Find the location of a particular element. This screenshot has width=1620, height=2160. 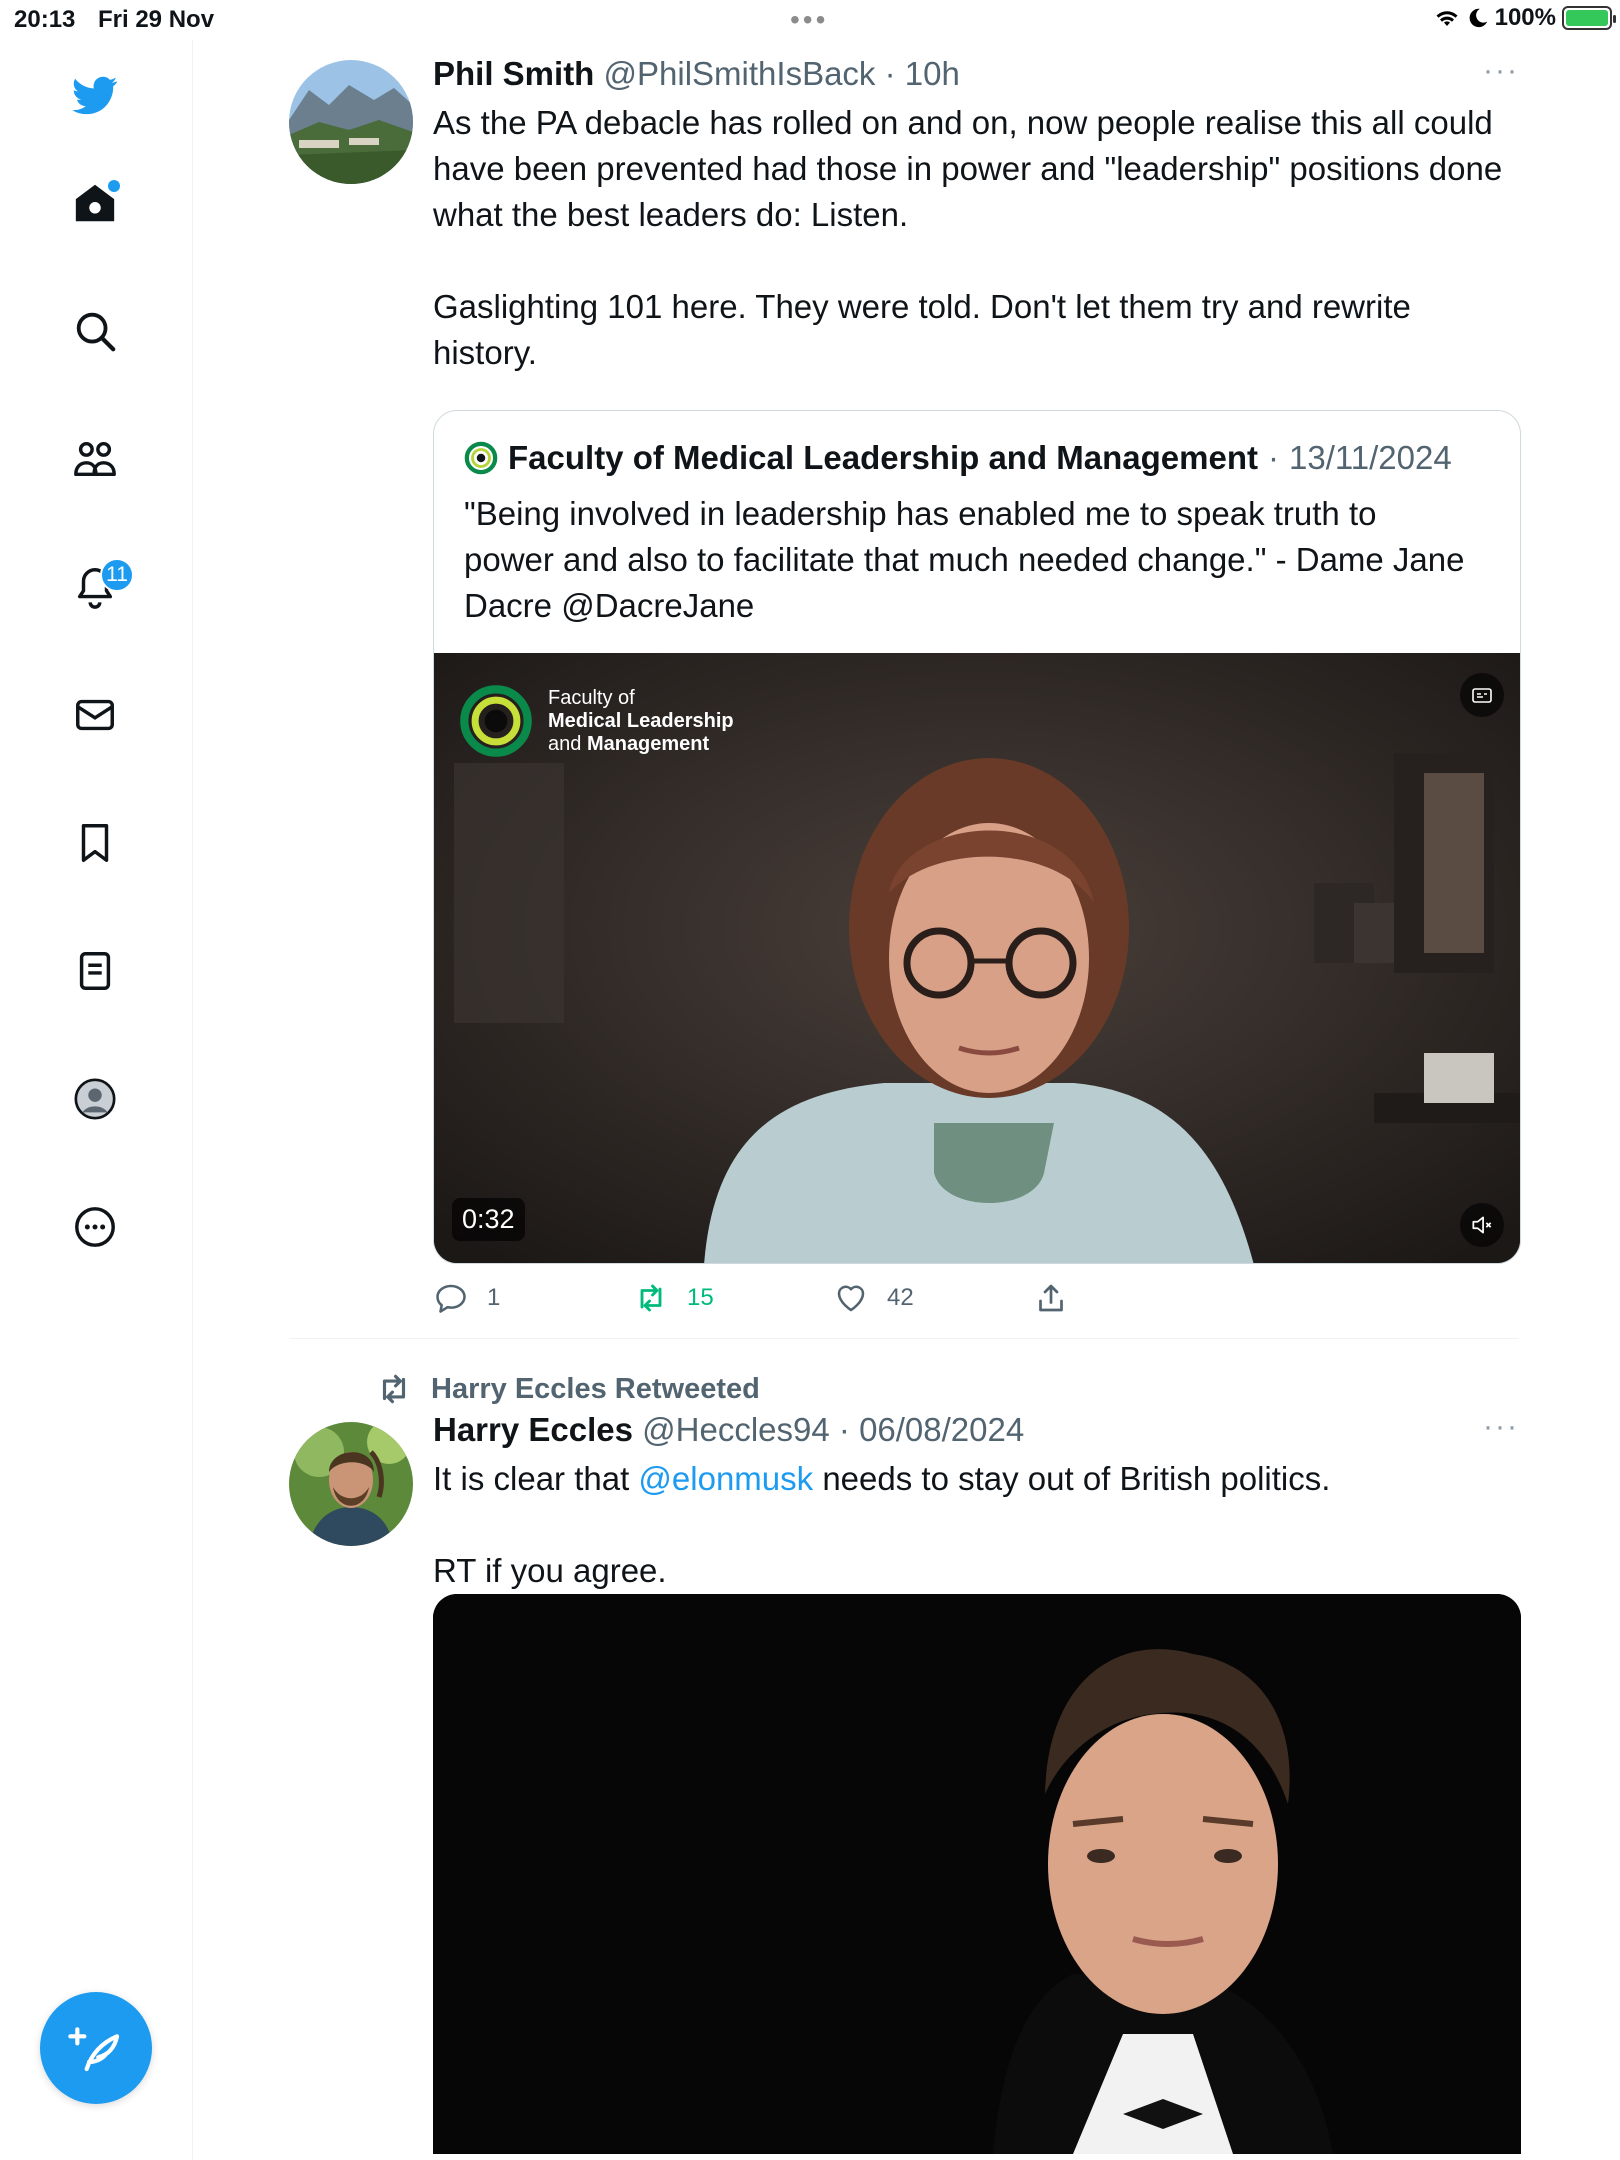

author-handle: @PhilSmithIsBack is located at coordinates (740, 73).